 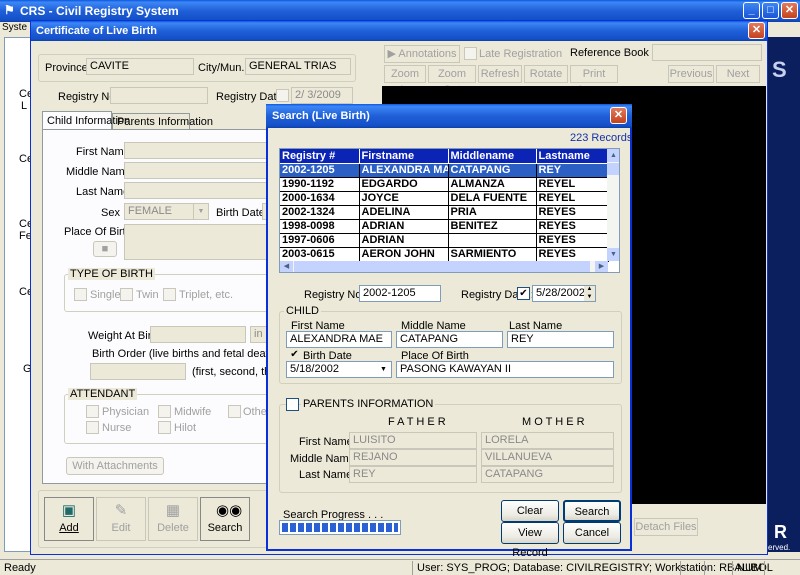 What do you see at coordinates (492, 156) in the screenshot?
I see `column-header: Middlename` at bounding box center [492, 156].